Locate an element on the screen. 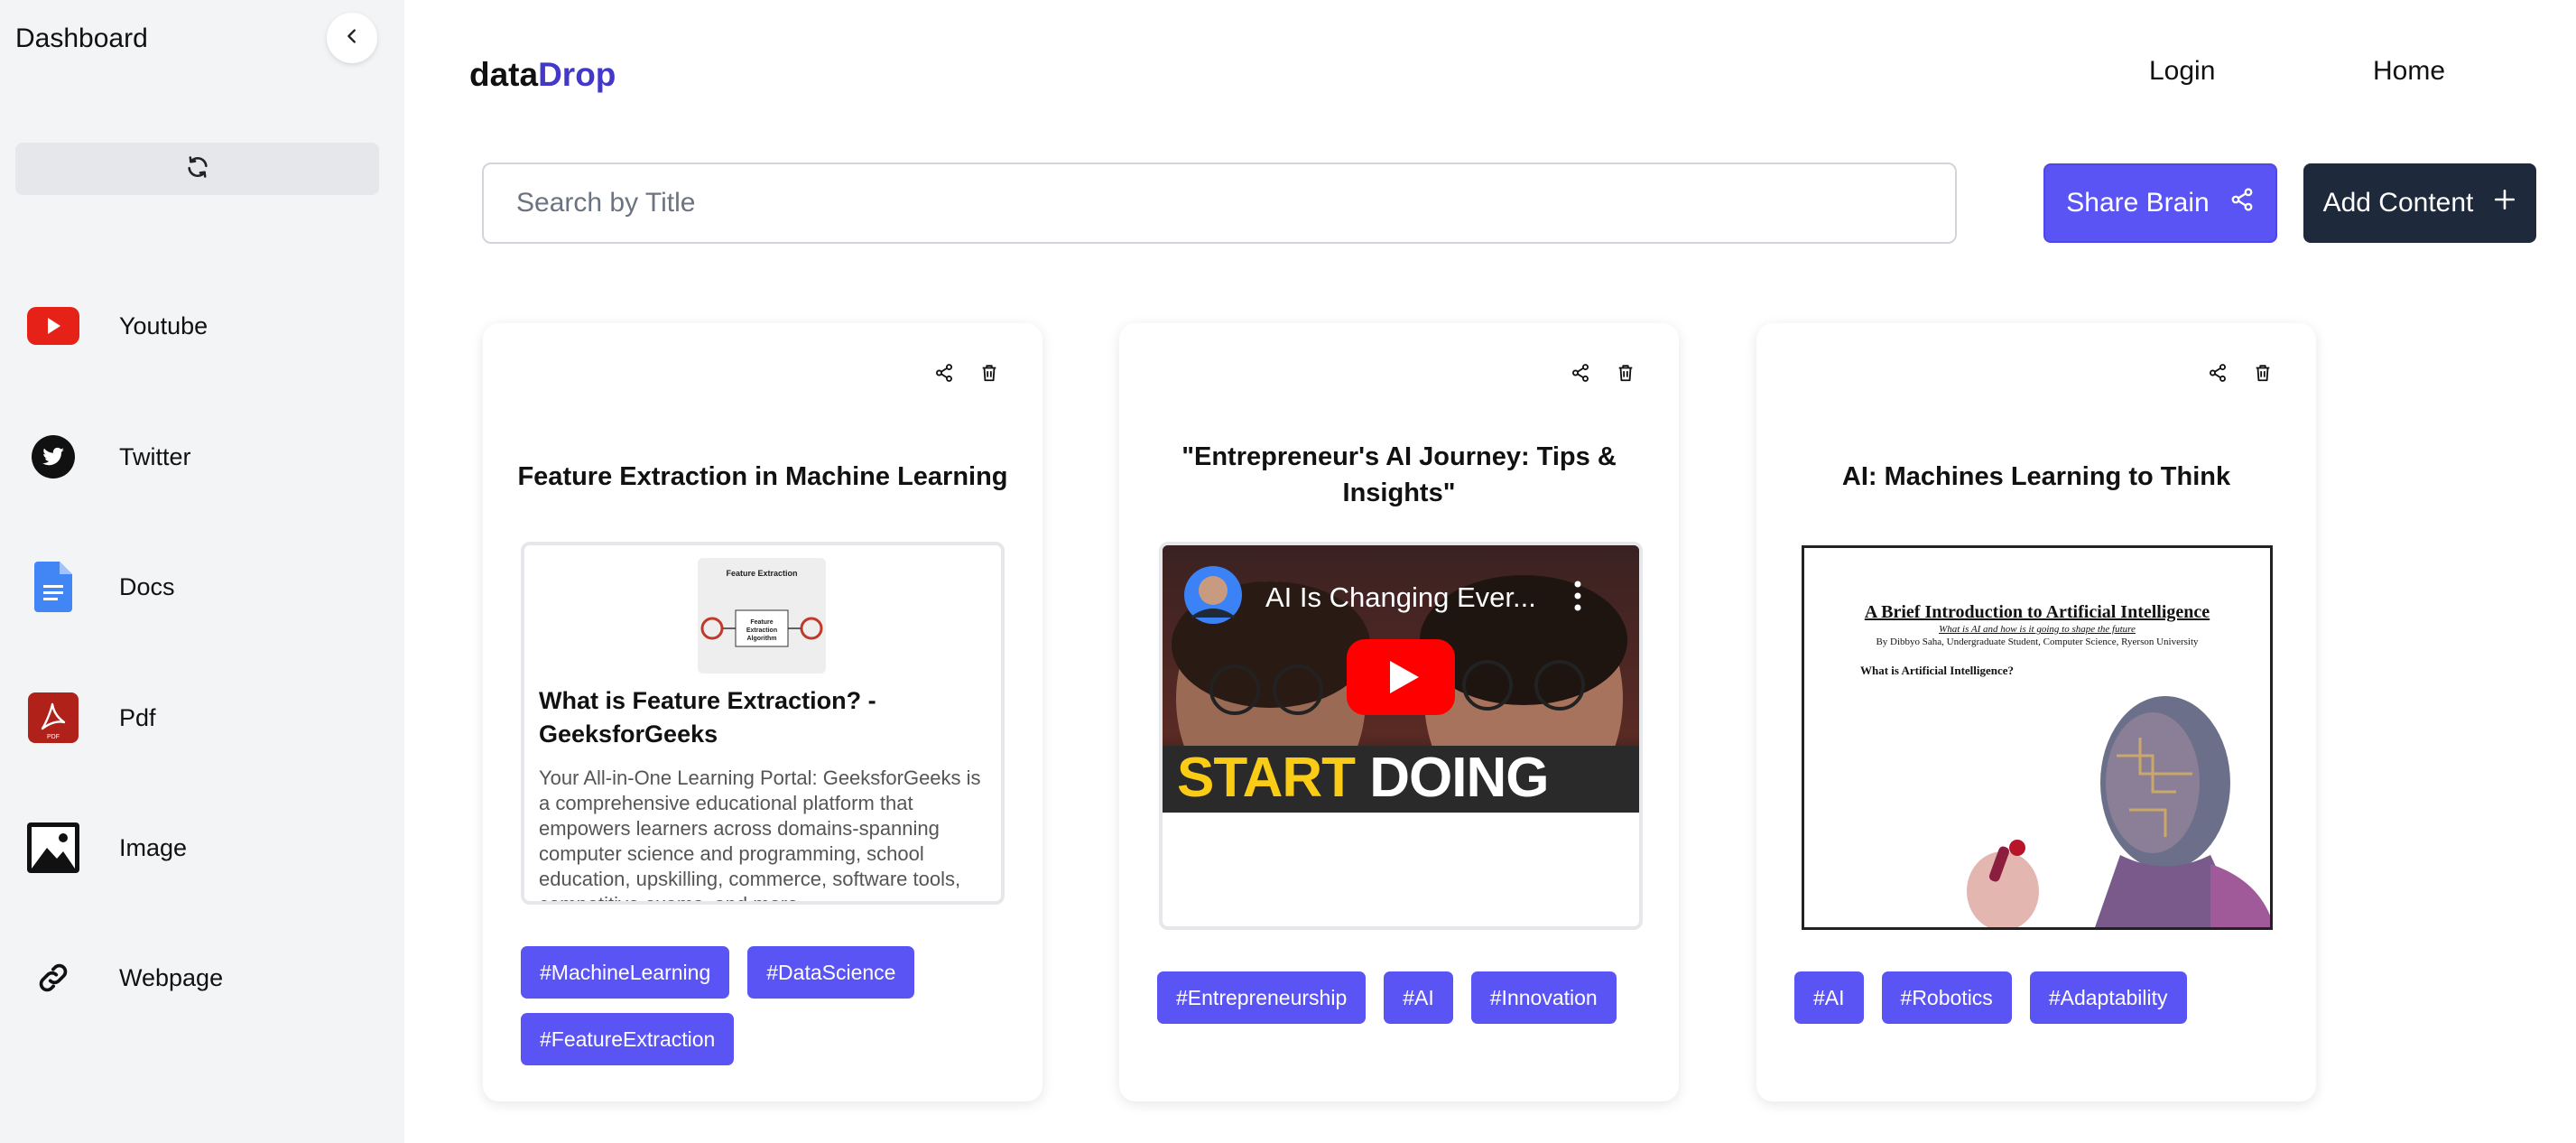  sidebar-item-webpage: Webpage is located at coordinates (205, 978).